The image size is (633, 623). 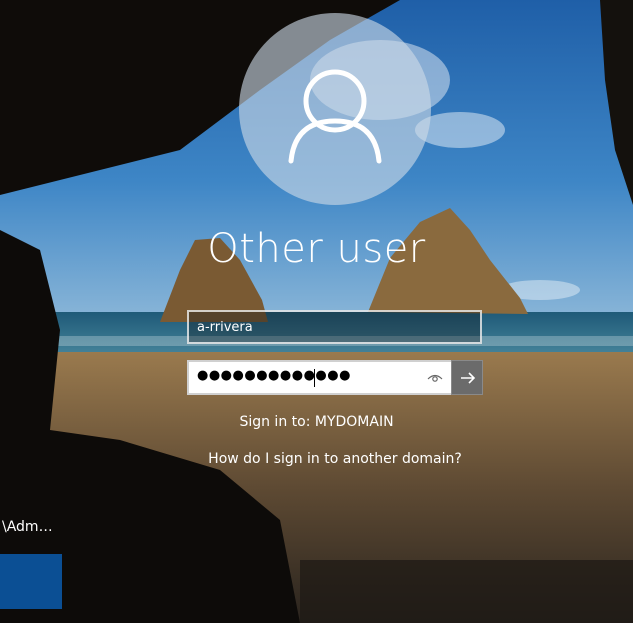 I want to click on sign-in-domain-text: Sign in to: MYDOMAIN, so click(x=316, y=422).